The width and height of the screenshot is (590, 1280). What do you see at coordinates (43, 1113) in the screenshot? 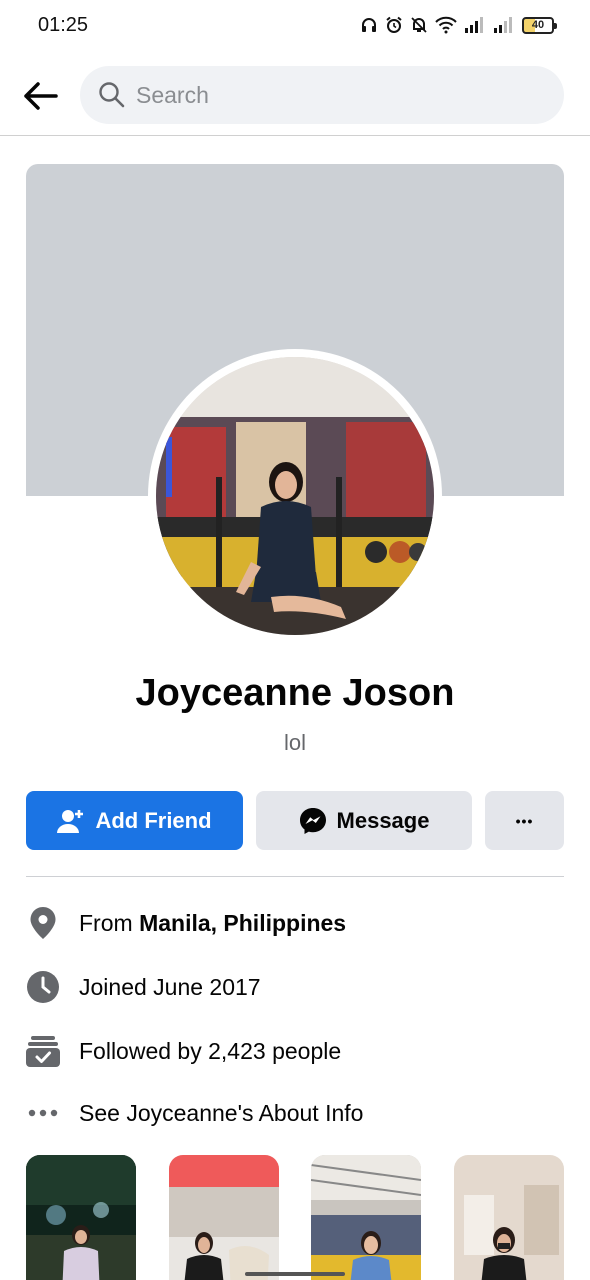
I see `more-dots-icon` at bounding box center [43, 1113].